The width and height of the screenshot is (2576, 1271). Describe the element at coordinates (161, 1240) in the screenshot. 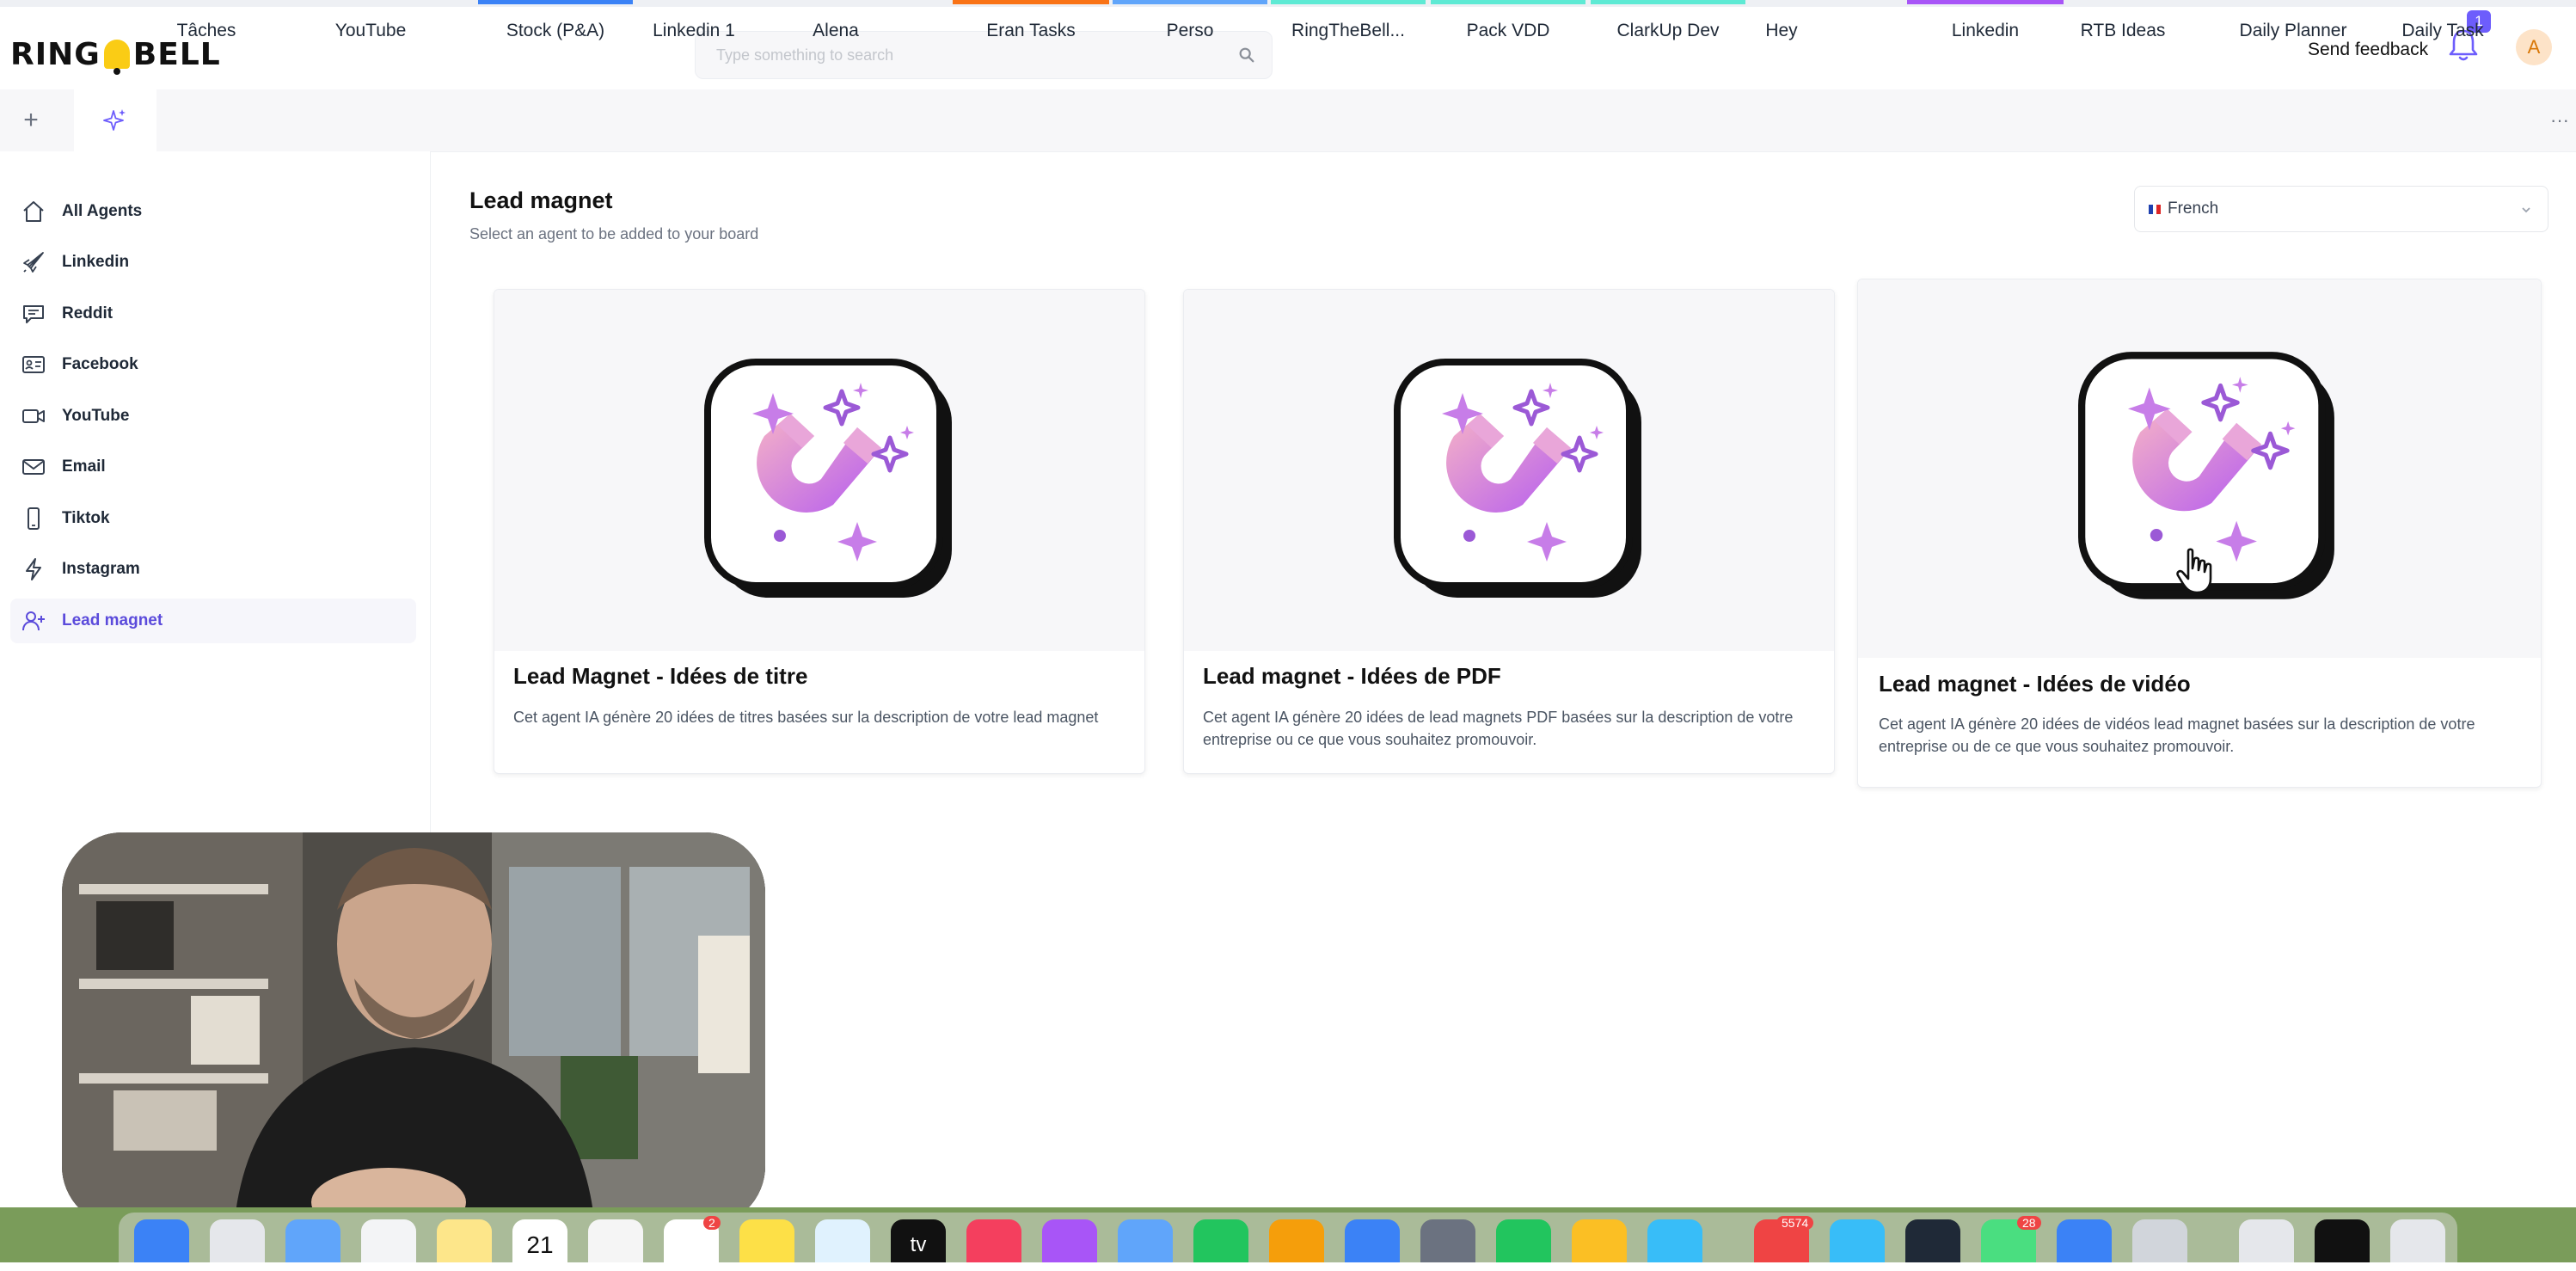

I see `finder-dock-icon` at that location.